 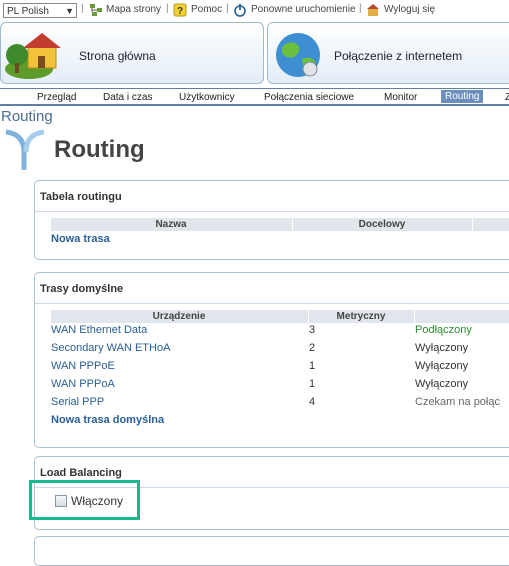 What do you see at coordinates (77, 402) in the screenshot?
I see `route-device-link: Serial PPP` at bounding box center [77, 402].